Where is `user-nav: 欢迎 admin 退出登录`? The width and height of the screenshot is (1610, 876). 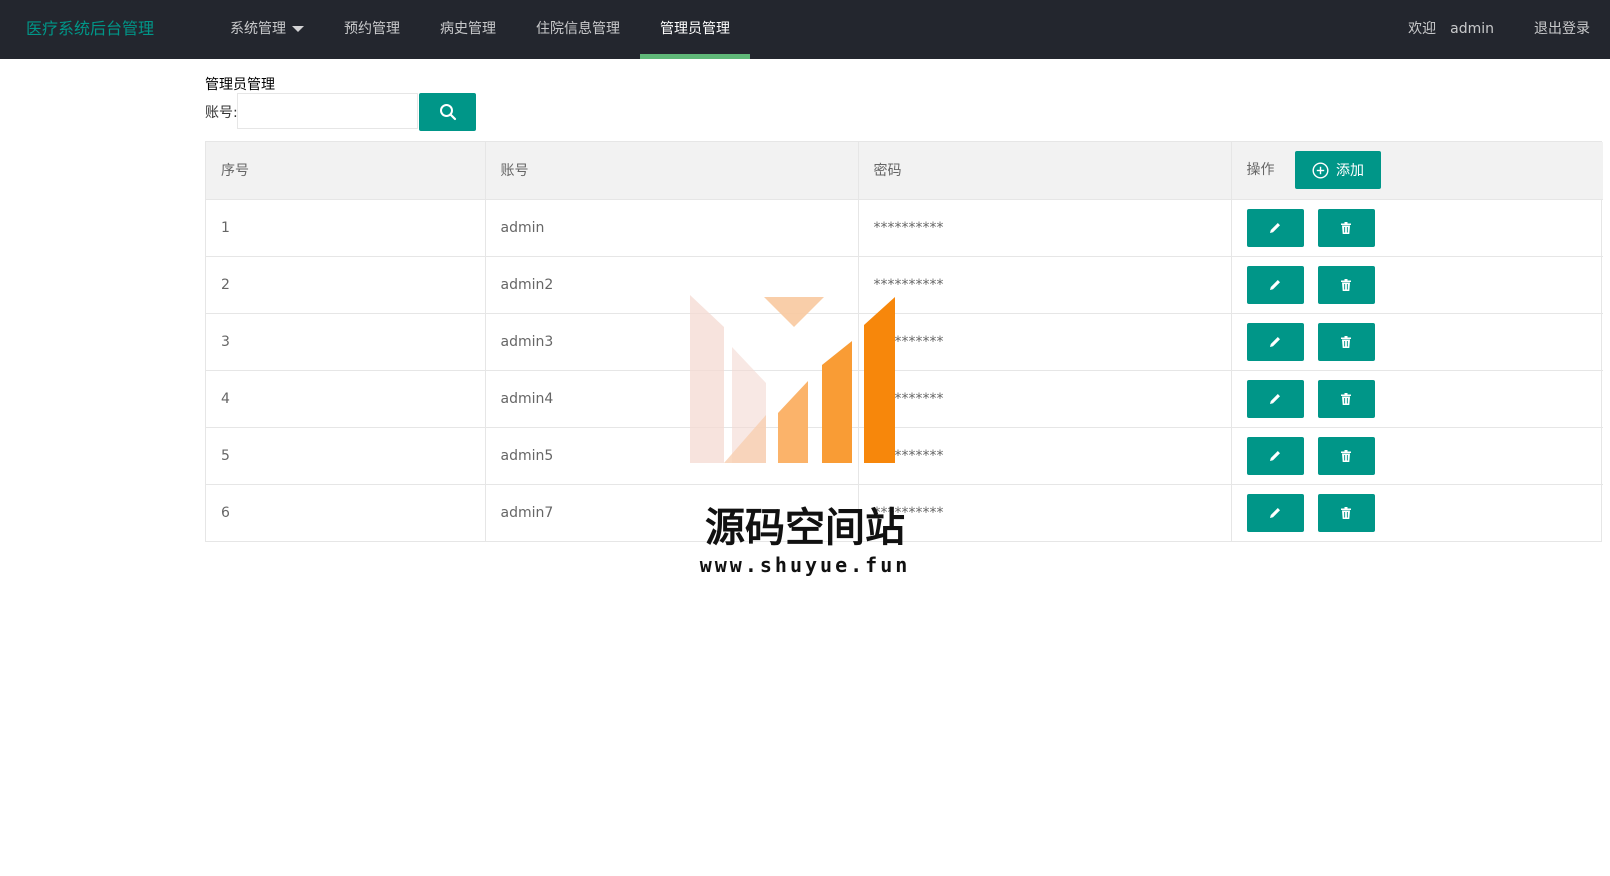
user-nav: 欢迎 admin 退出登录 is located at coordinates (1499, 29).